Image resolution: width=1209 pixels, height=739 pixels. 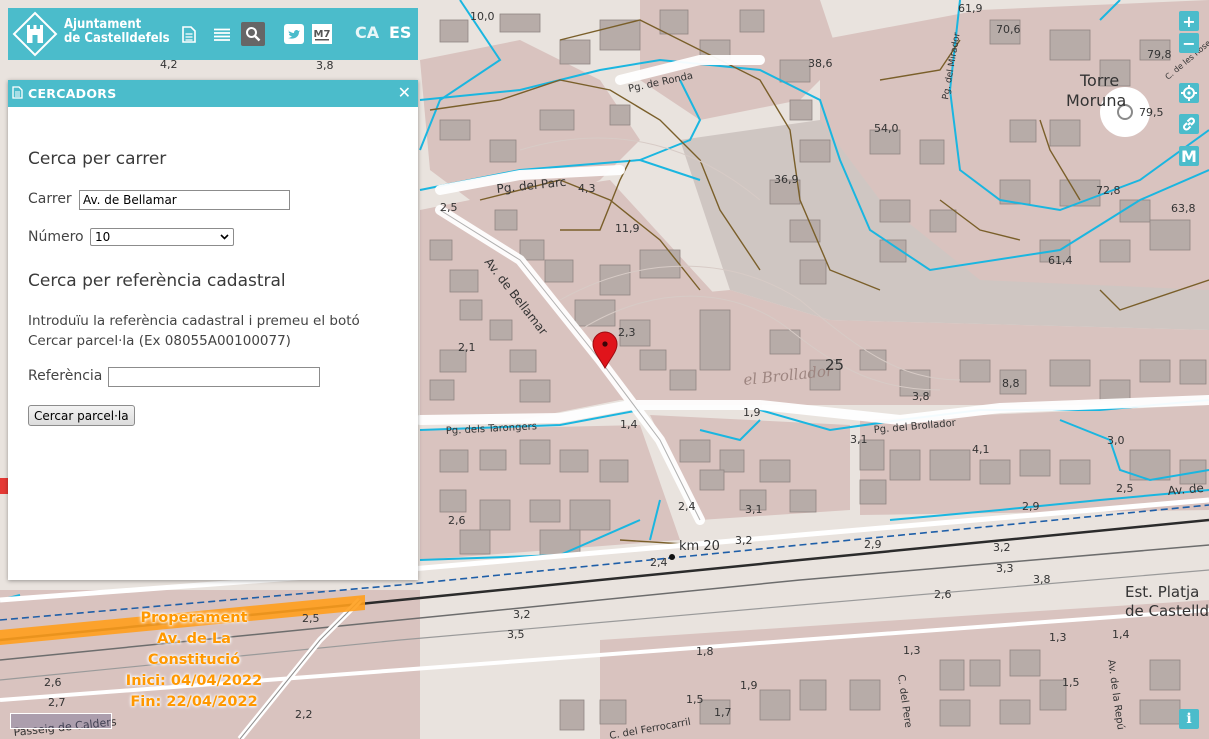 I want to click on cadastral-description-line-2: Cercar parcel·la (Ex 08055A00100077), so click(x=159, y=341).